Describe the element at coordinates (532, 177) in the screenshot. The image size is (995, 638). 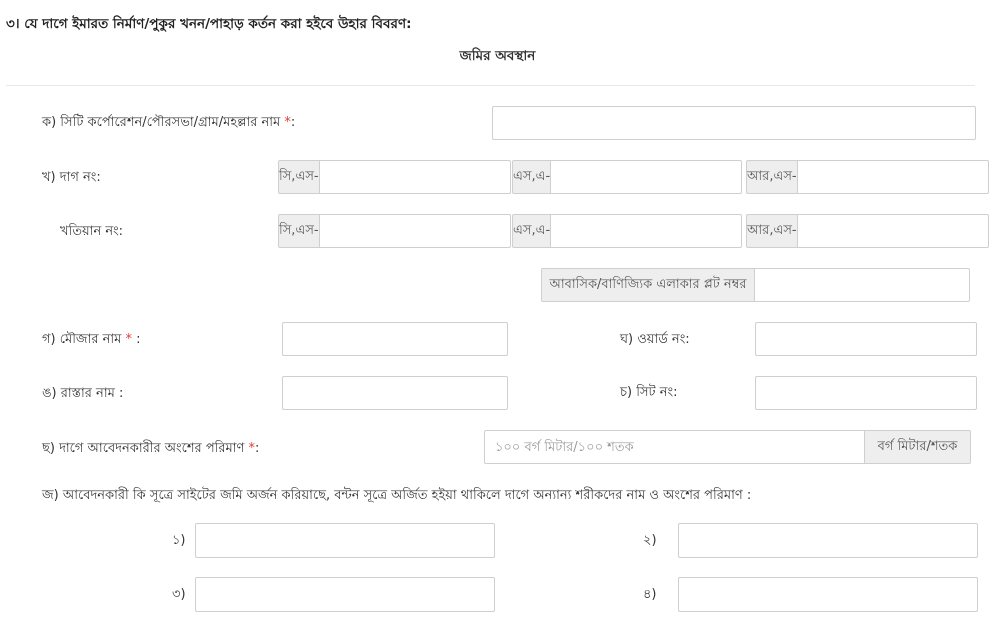
I see `dag-sa-prefix: এস,এ-` at that location.